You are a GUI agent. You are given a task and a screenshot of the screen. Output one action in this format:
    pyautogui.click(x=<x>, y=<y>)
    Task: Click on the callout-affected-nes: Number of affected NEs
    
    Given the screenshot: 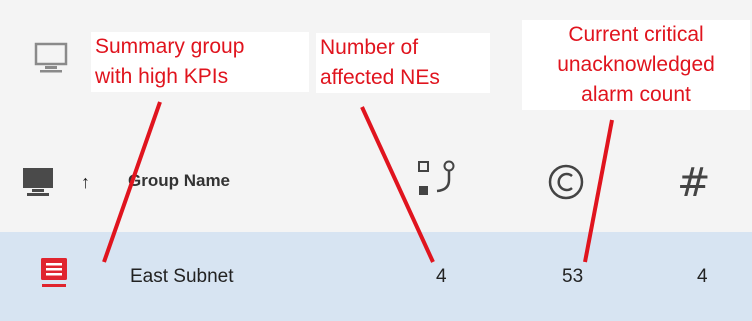 What is the action you would take?
    pyautogui.click(x=403, y=63)
    